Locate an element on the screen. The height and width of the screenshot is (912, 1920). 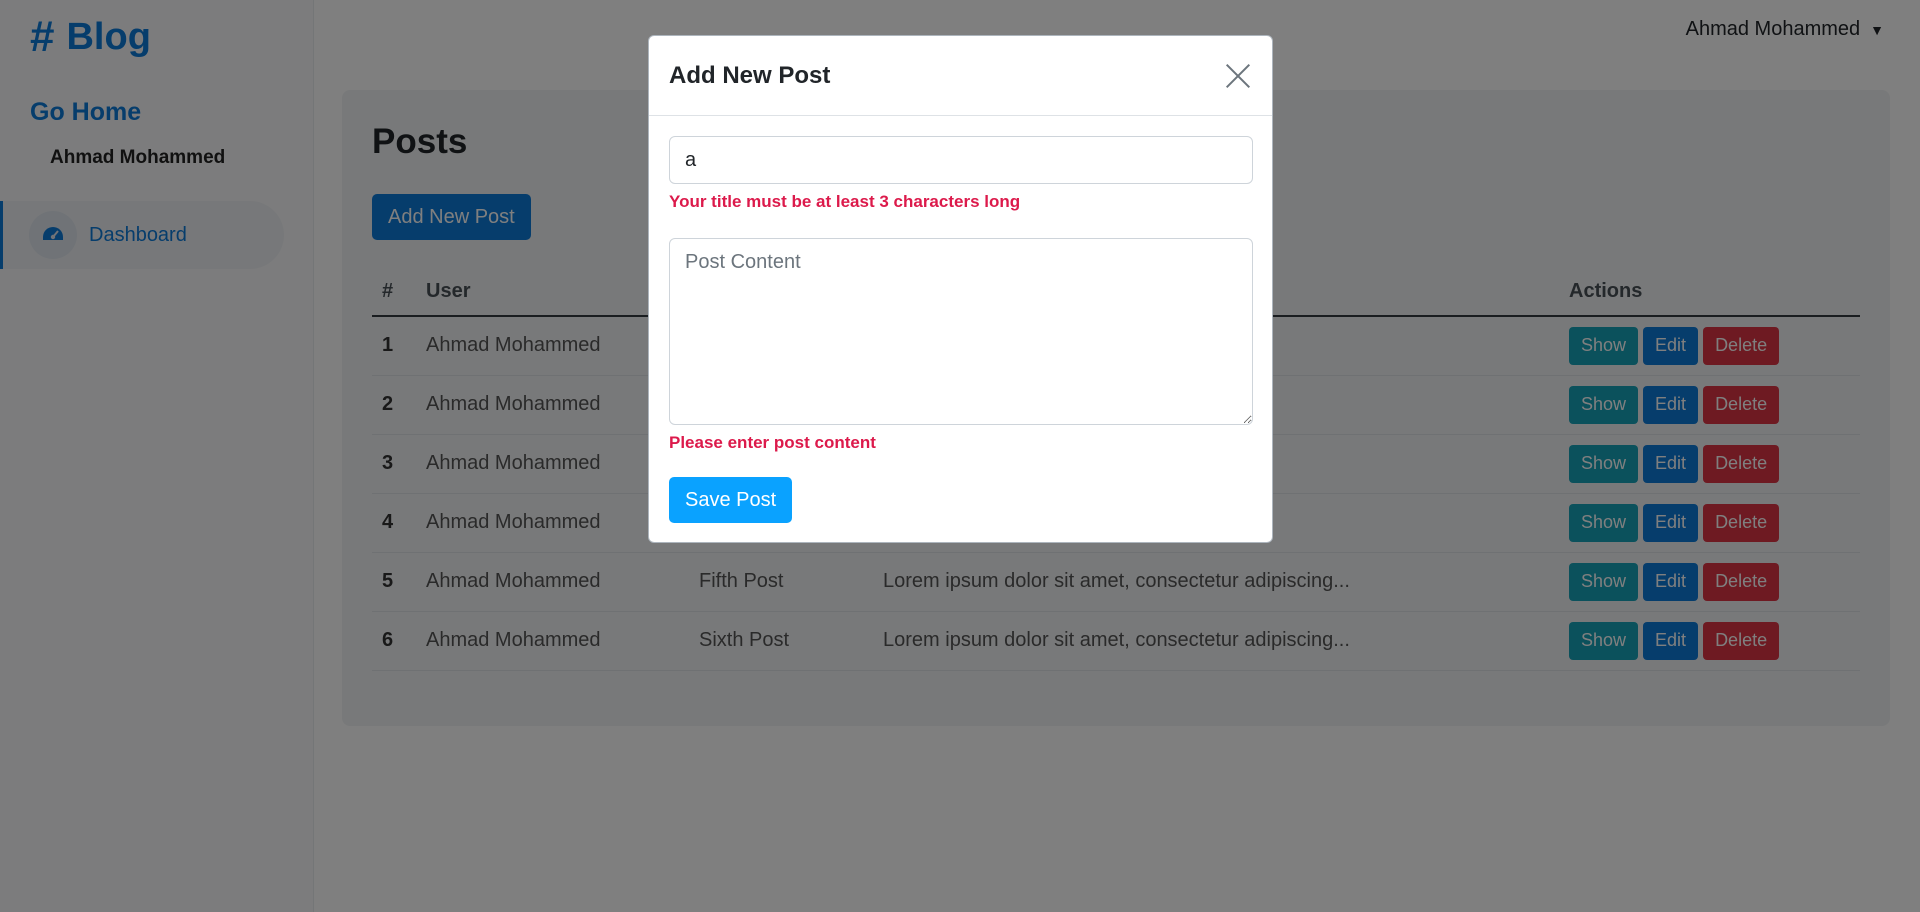
modal-header: Add New Post is located at coordinates (960, 76).